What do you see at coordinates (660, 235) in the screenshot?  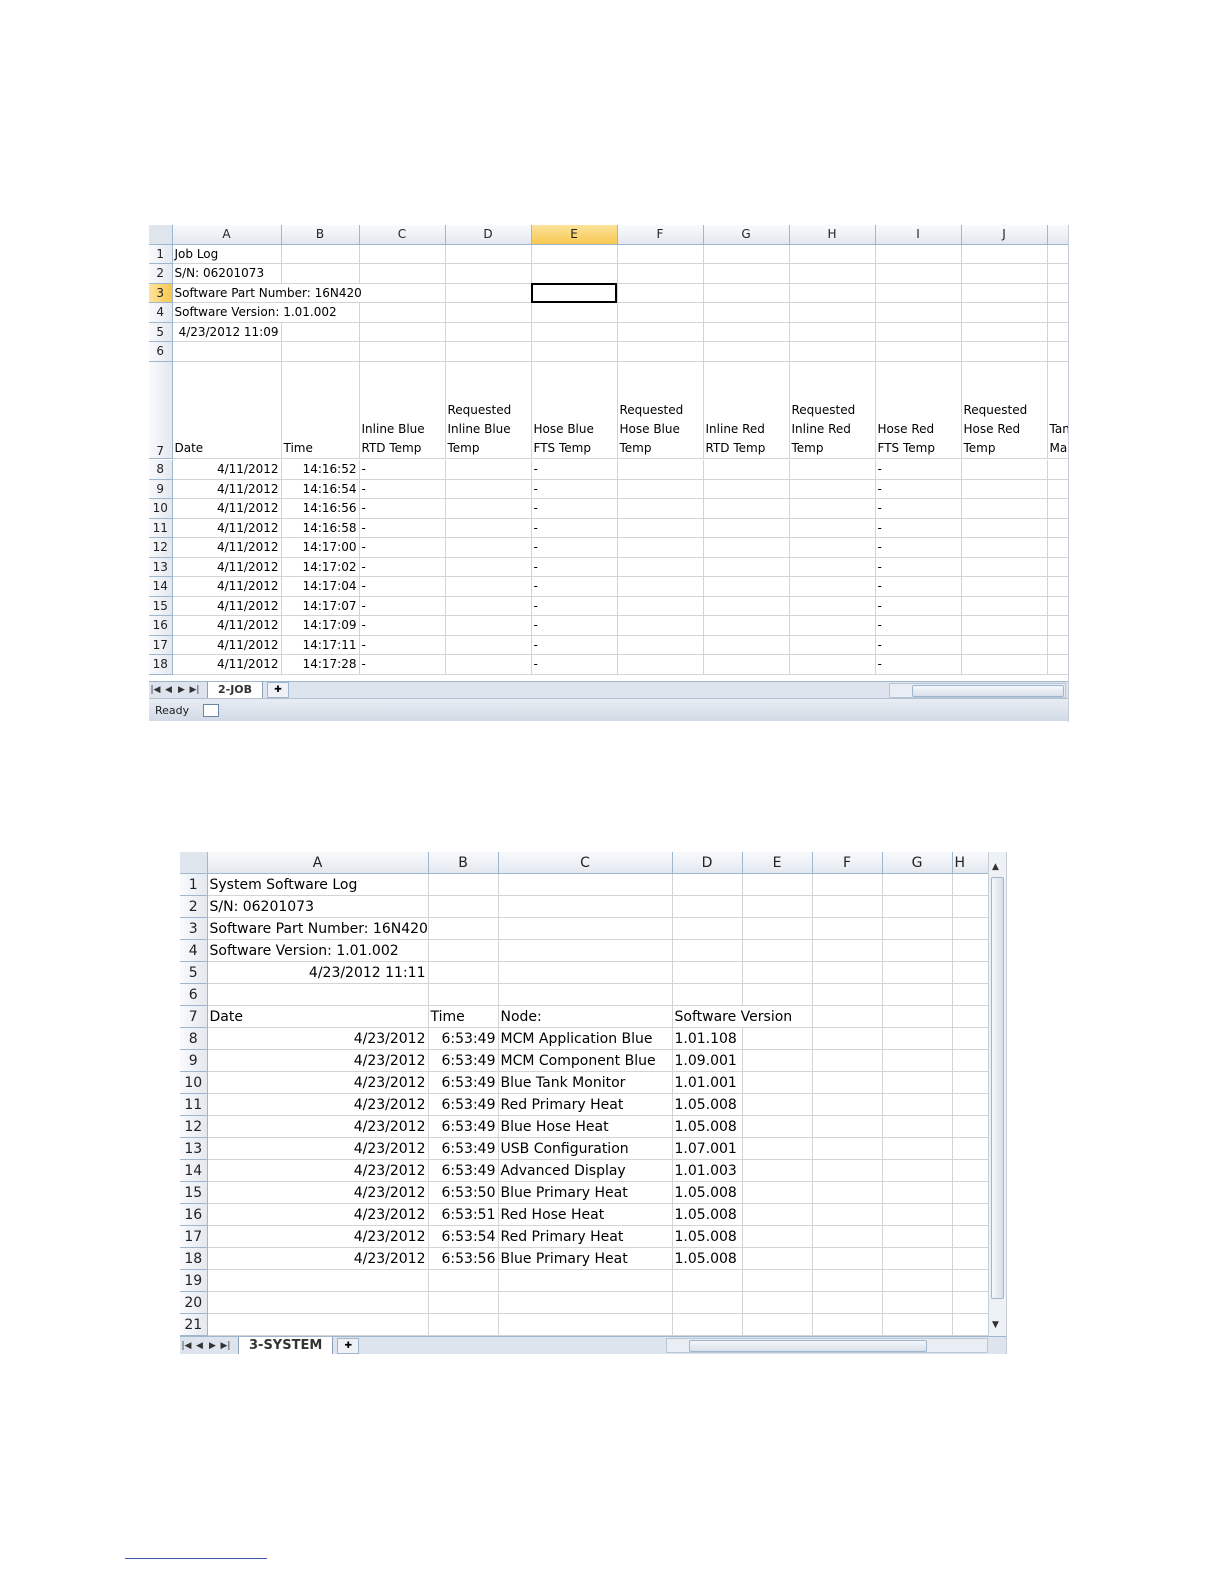 I see `column-header-f: F` at bounding box center [660, 235].